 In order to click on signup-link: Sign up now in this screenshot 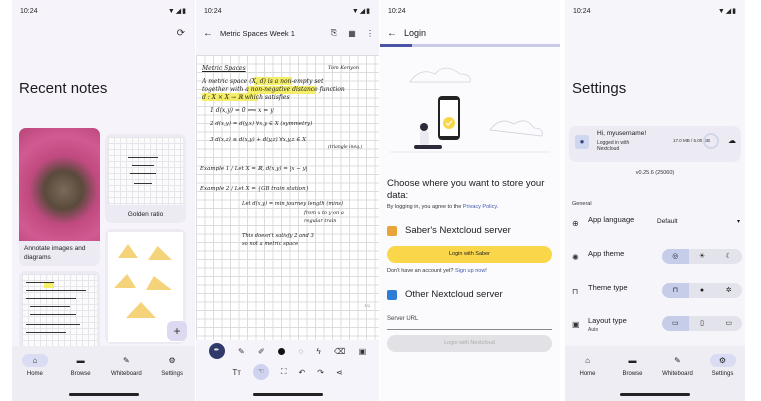, I will do `click(470, 271)`.